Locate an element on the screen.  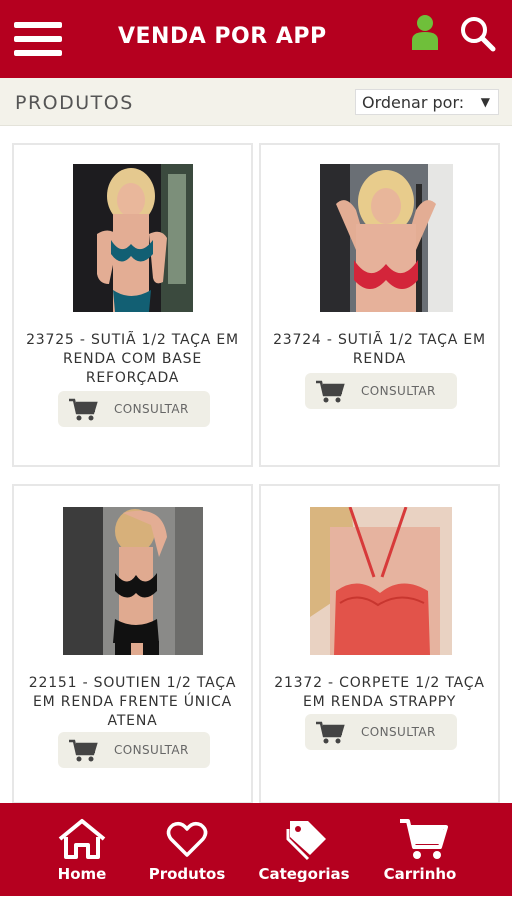
search-icon is located at coordinates (478, 34).